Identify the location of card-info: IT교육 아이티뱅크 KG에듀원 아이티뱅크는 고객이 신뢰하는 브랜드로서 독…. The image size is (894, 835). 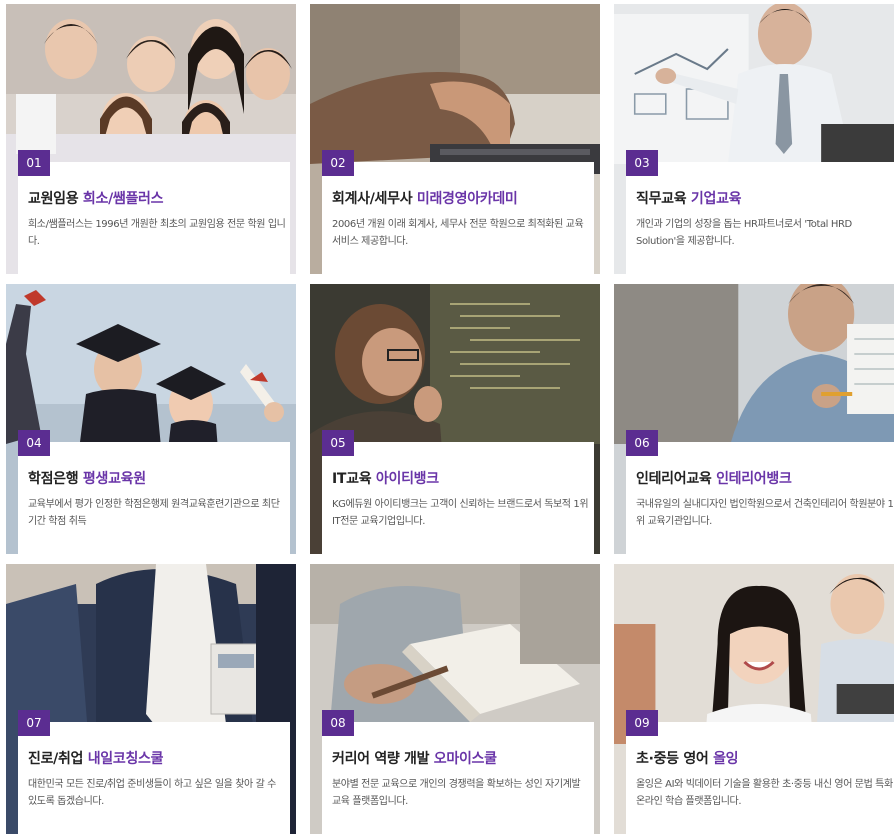
(458, 498).